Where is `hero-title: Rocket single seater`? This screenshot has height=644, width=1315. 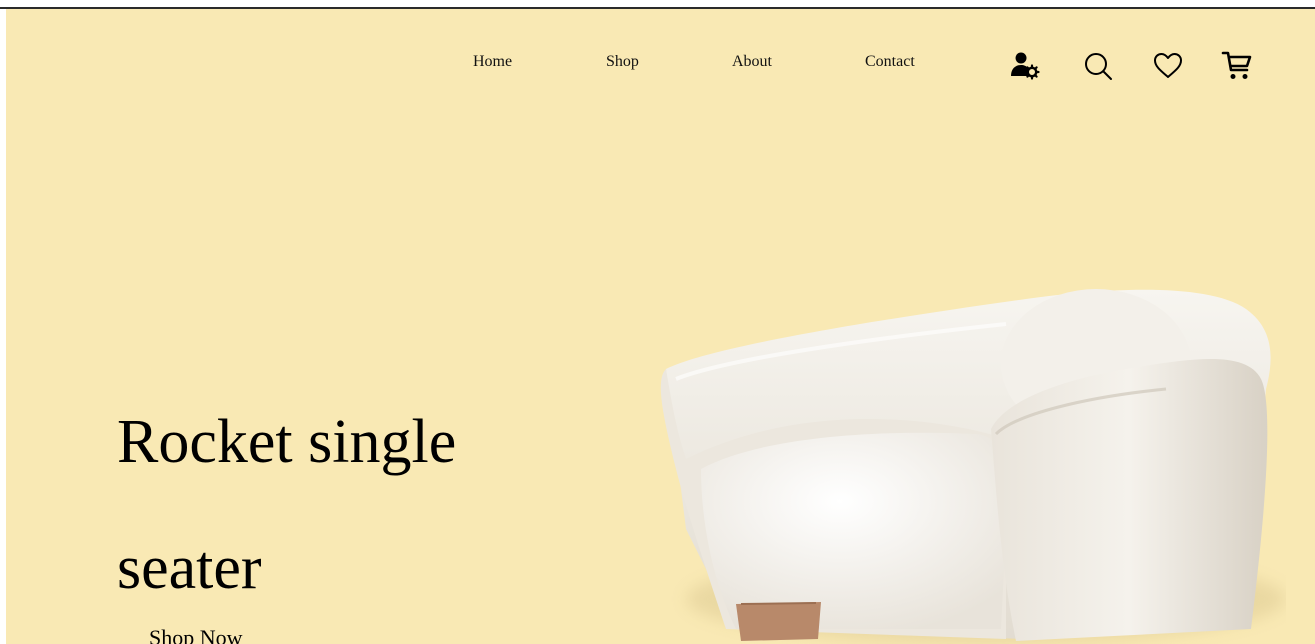 hero-title: Rocket single seater is located at coordinates (337, 505).